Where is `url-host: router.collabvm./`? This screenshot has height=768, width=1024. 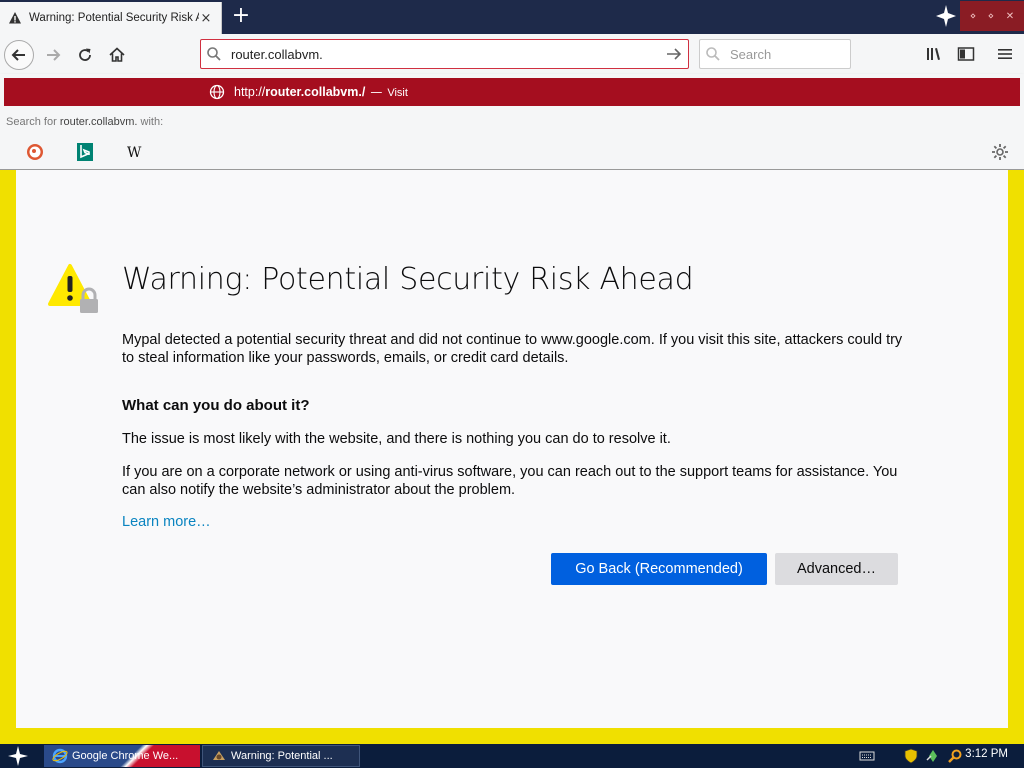 url-host: router.collabvm./ is located at coordinates (315, 92).